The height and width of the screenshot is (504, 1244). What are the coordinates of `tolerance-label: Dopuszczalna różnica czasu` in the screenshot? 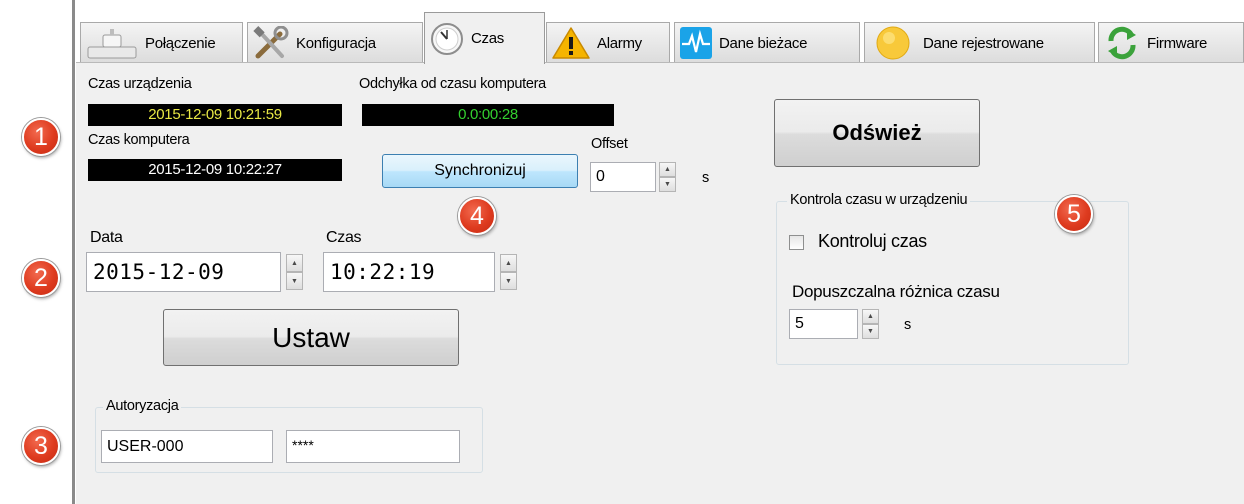 It's located at (896, 291).